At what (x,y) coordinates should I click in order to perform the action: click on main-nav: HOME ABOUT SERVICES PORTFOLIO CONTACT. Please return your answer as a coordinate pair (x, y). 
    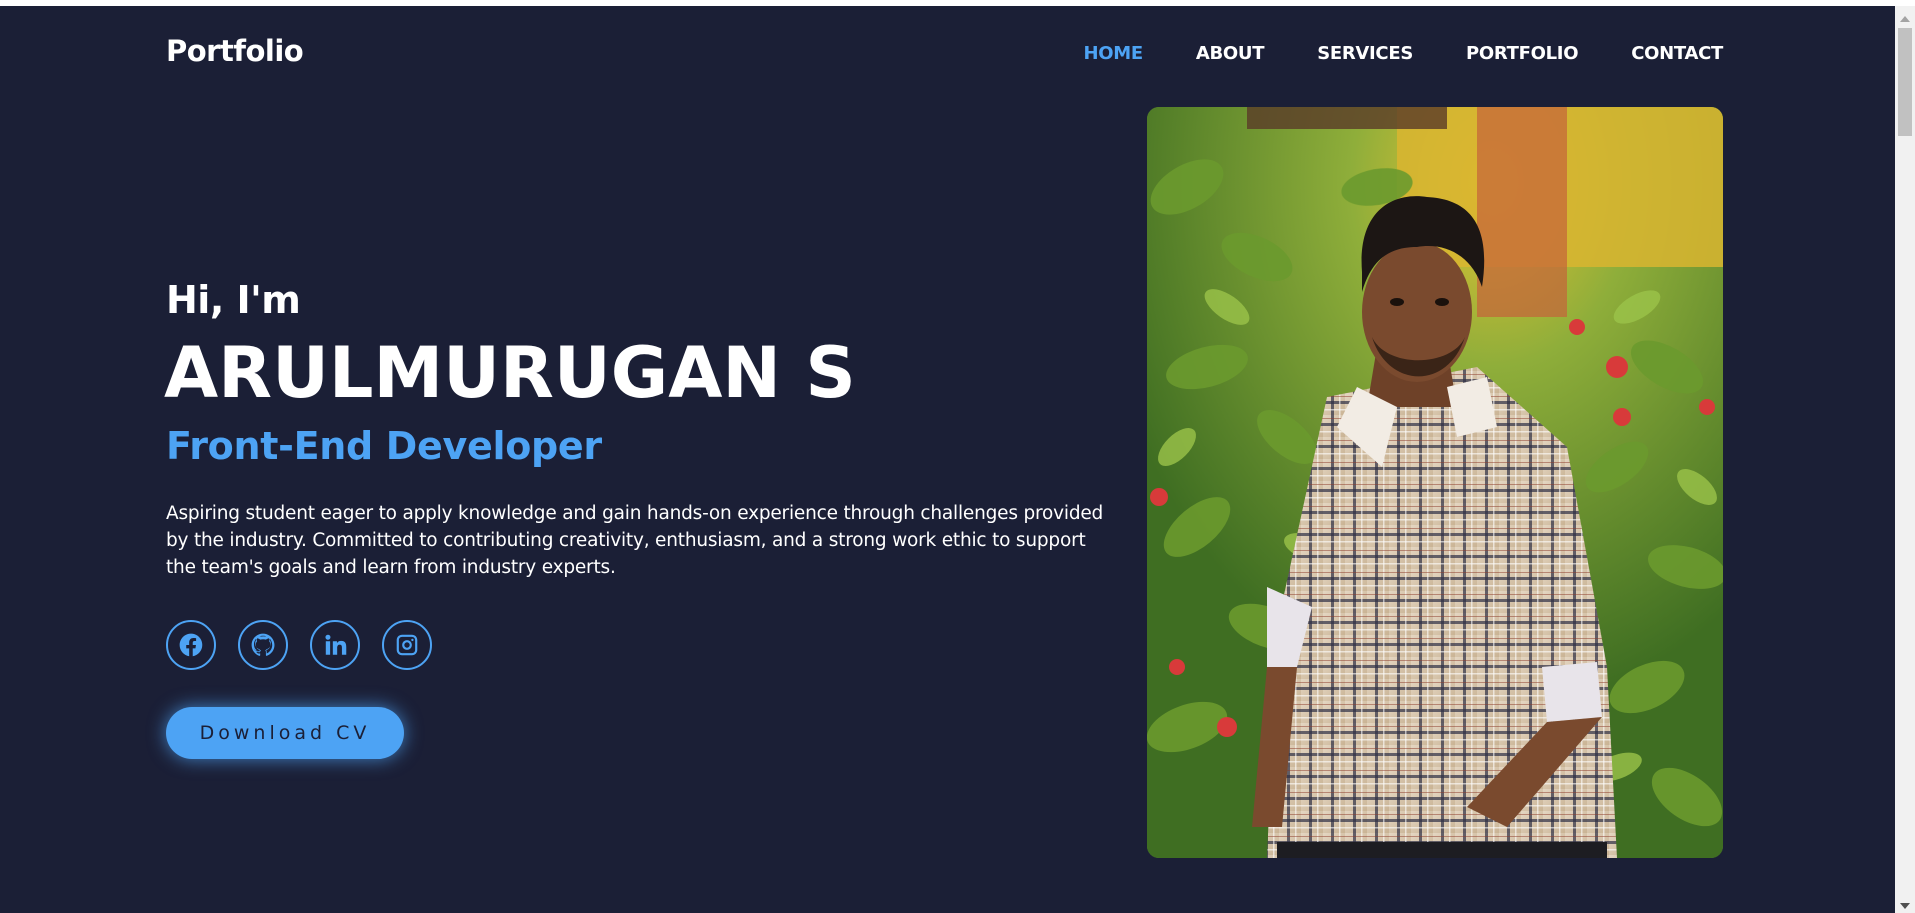
    Looking at the image, I should click on (1376, 53).